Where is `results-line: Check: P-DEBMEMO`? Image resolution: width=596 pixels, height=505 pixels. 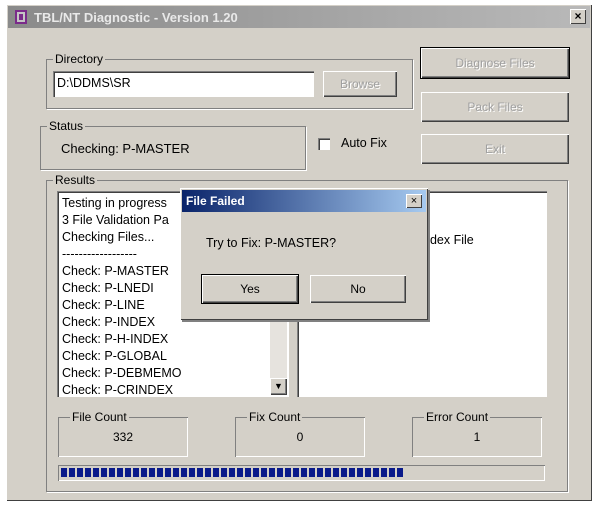 results-line: Check: P-DEBMEMO is located at coordinates (122, 373).